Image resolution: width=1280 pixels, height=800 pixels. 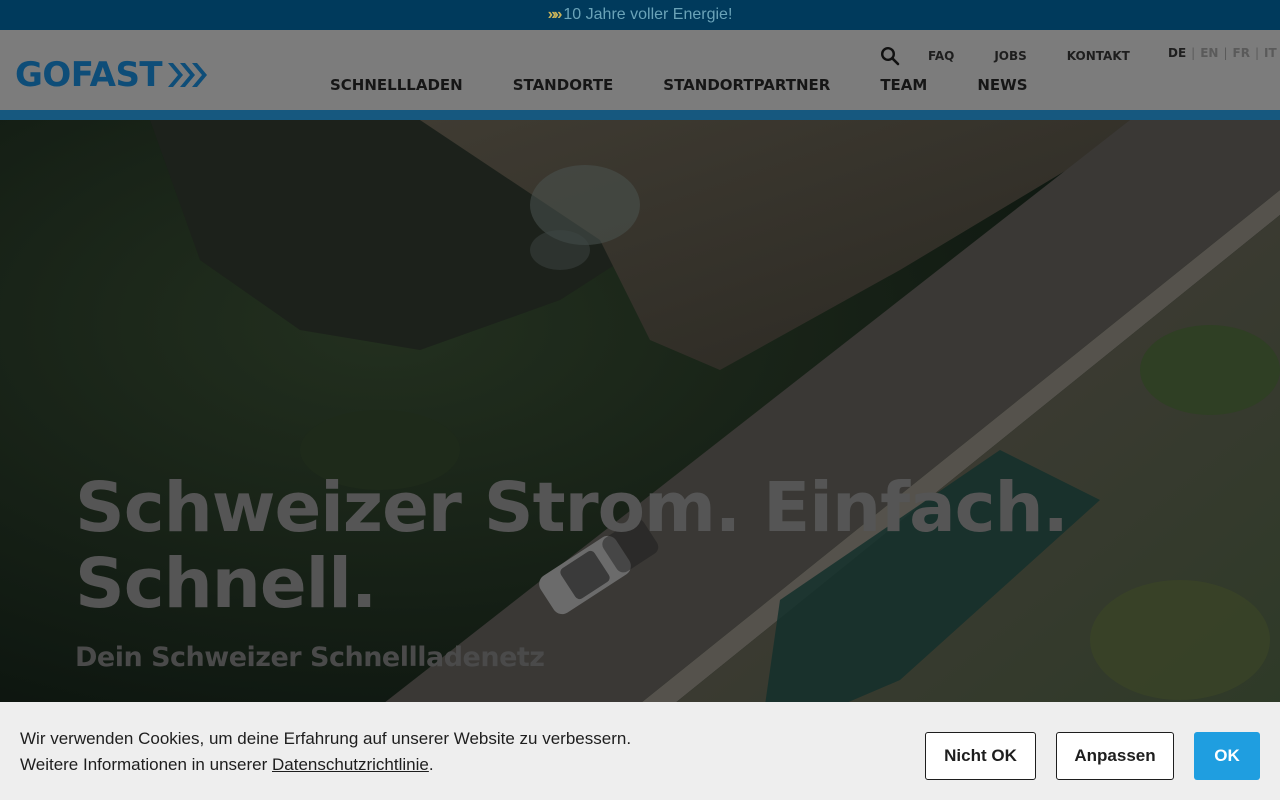 What do you see at coordinates (1010, 56) in the screenshot?
I see `nav-jobs: JOBS` at bounding box center [1010, 56].